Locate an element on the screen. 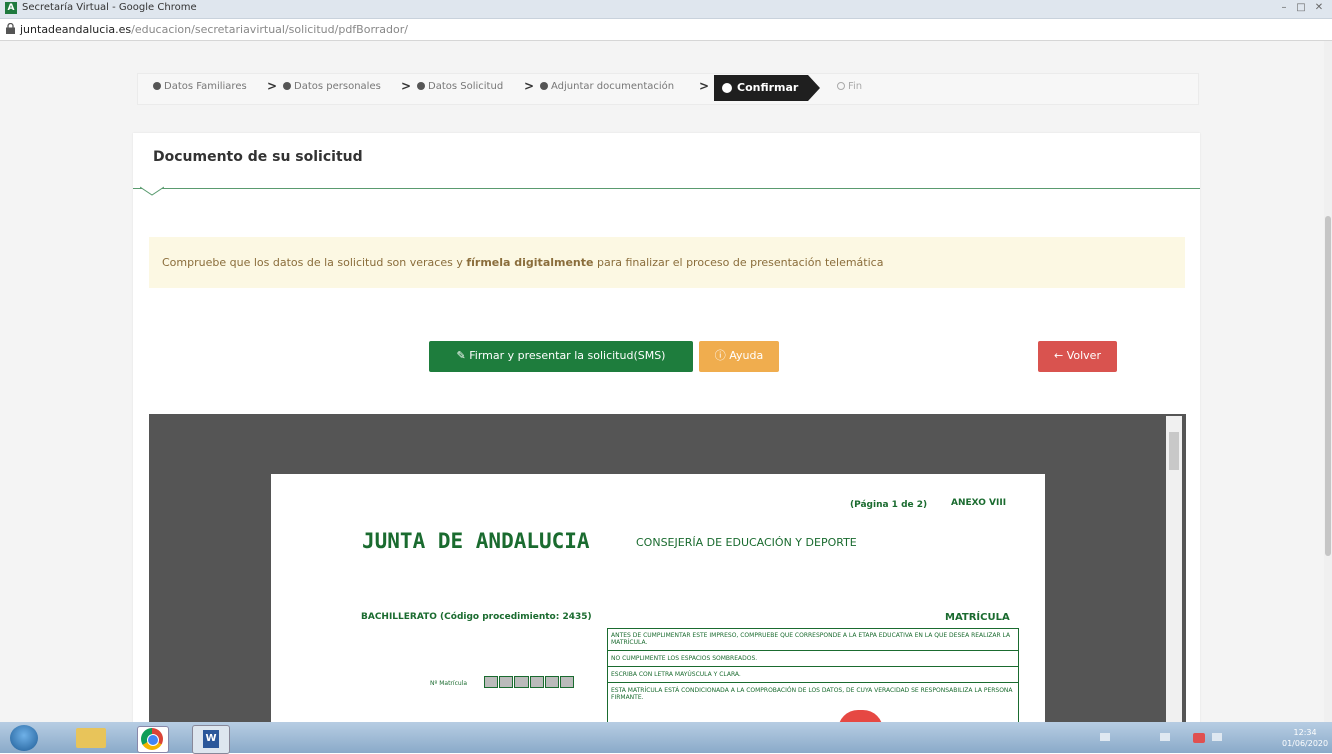  help-button: ⓘ Ayuda is located at coordinates (739, 356).